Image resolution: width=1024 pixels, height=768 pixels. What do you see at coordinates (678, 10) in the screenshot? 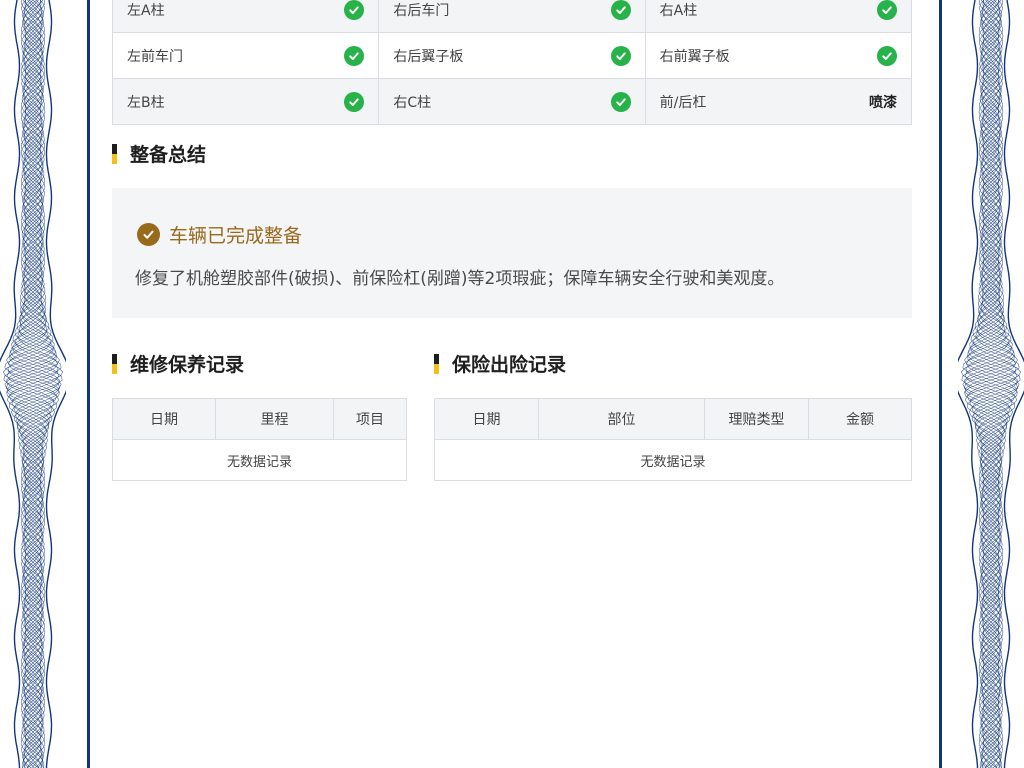
I see `inspection-item-label: 右A柱` at bounding box center [678, 10].